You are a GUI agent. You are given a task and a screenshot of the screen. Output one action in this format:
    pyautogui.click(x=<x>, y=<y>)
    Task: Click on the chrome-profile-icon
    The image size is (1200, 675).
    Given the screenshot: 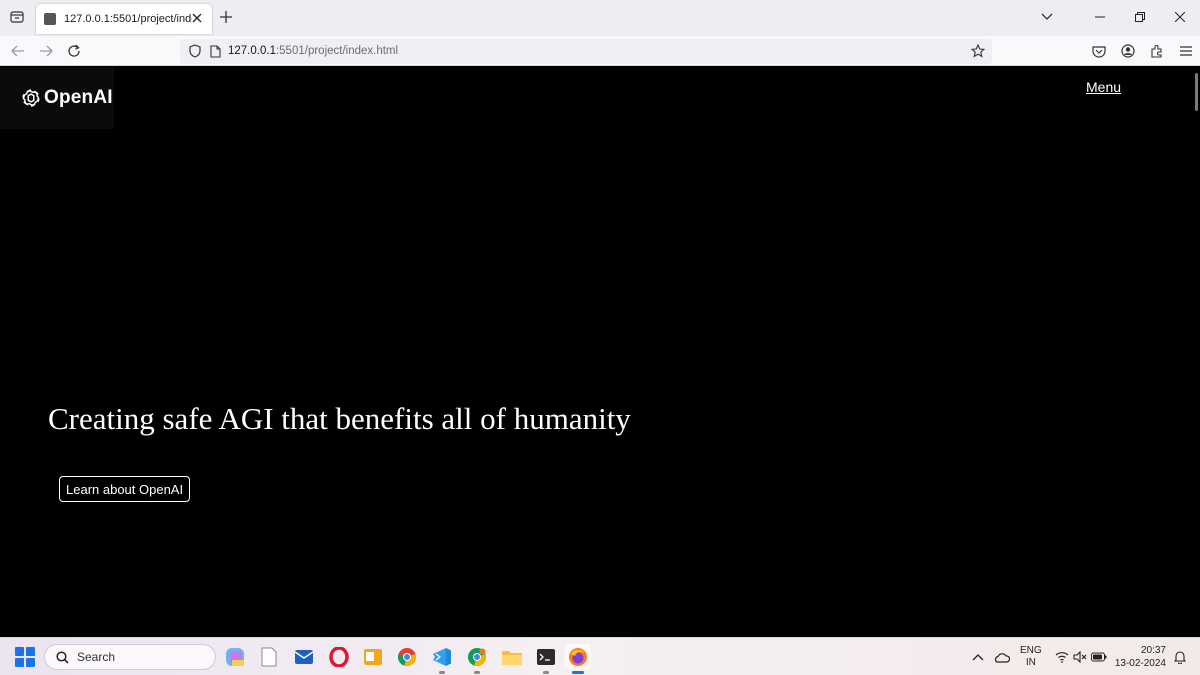 What is the action you would take?
    pyautogui.click(x=477, y=659)
    